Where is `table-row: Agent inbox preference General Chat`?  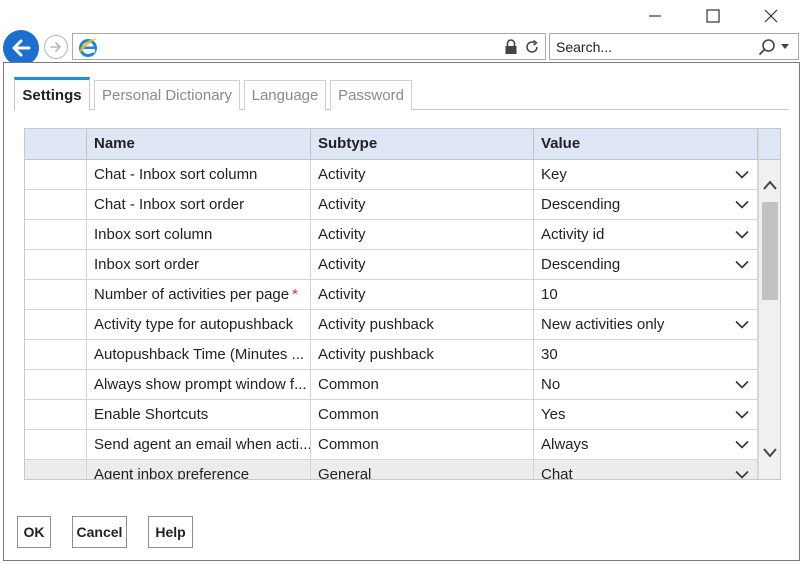 table-row: Agent inbox preference General Chat is located at coordinates (391, 470).